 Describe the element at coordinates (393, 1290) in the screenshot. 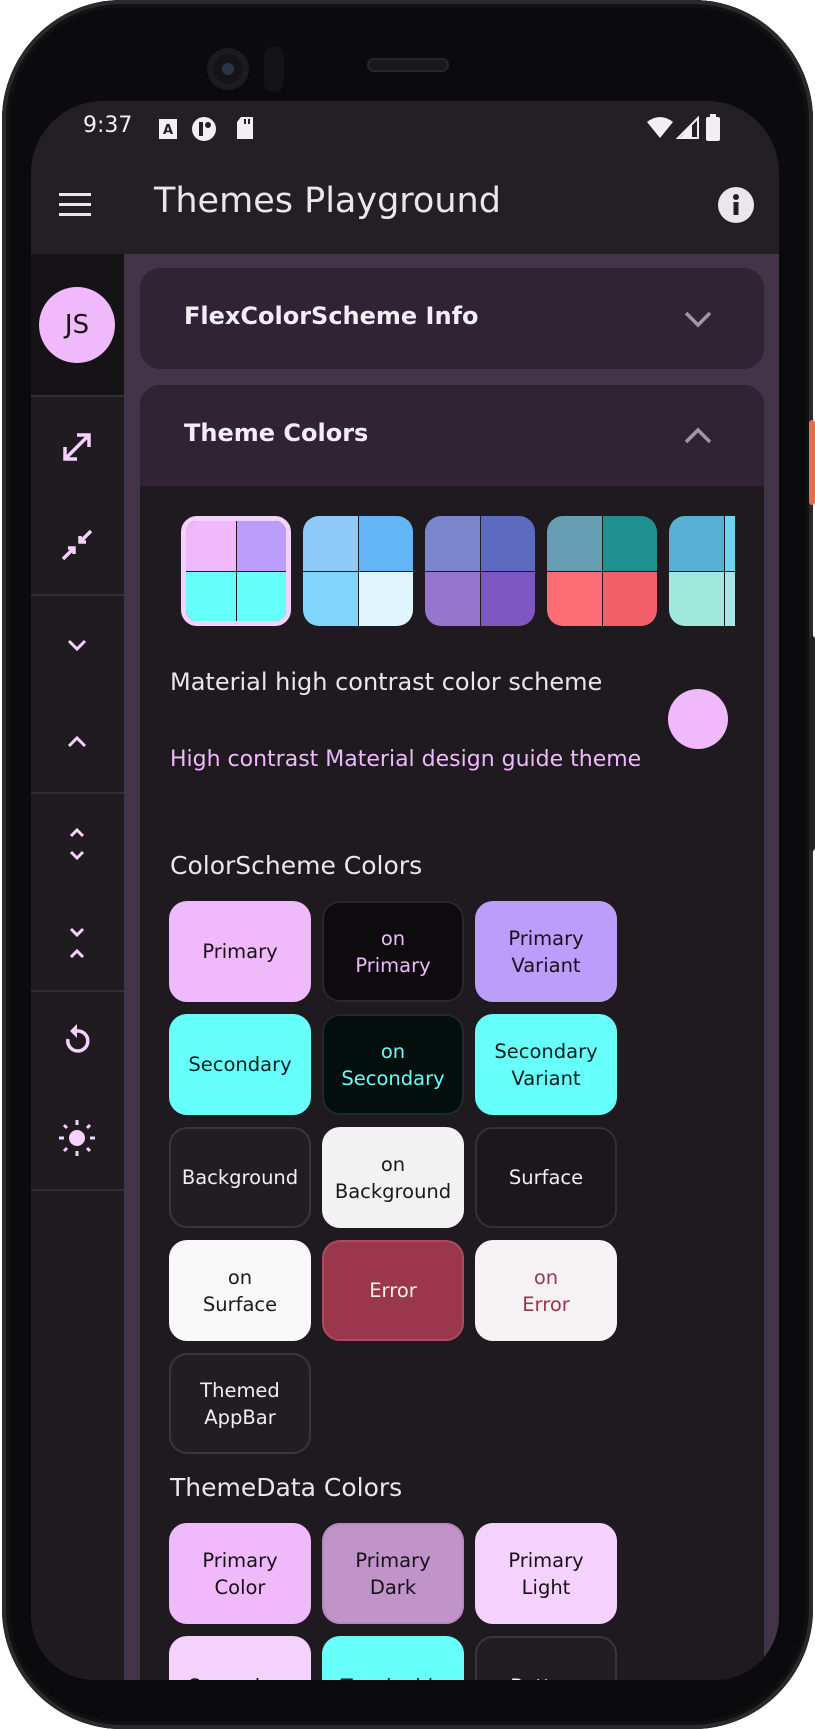

I see `color-box: Error` at that location.